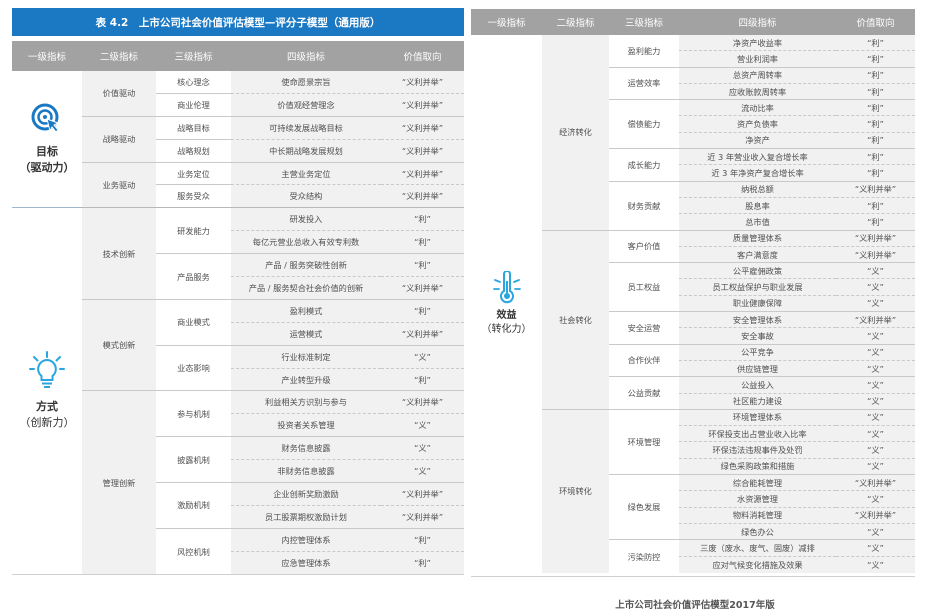 Image resolution: width=930 pixels, height=616 pixels. I want to click on level3-cell: 研发能力, so click(193, 231).